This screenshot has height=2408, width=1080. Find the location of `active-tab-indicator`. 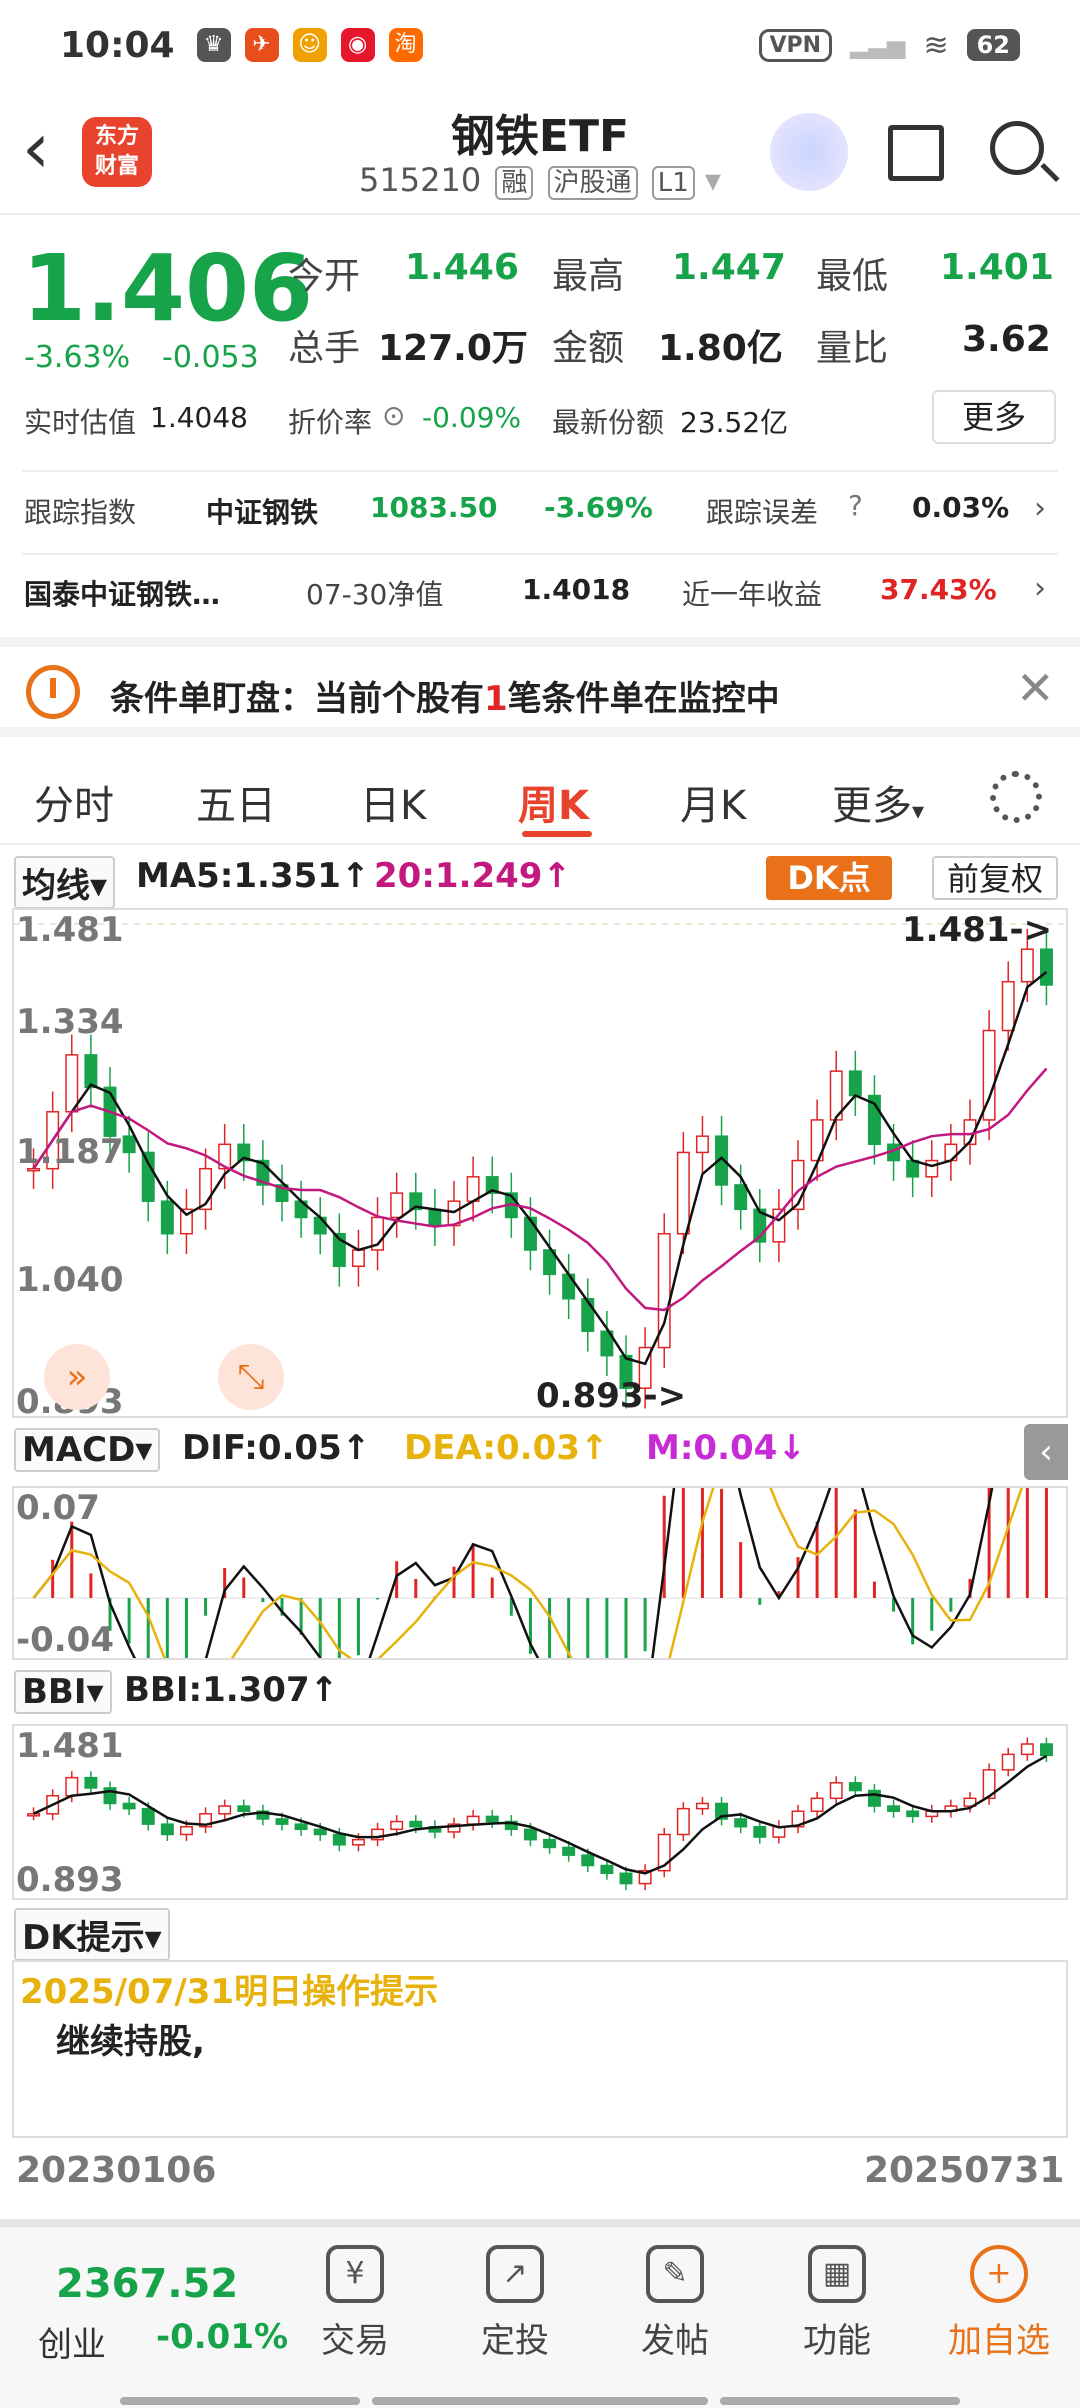

active-tab-indicator is located at coordinates (557, 834).